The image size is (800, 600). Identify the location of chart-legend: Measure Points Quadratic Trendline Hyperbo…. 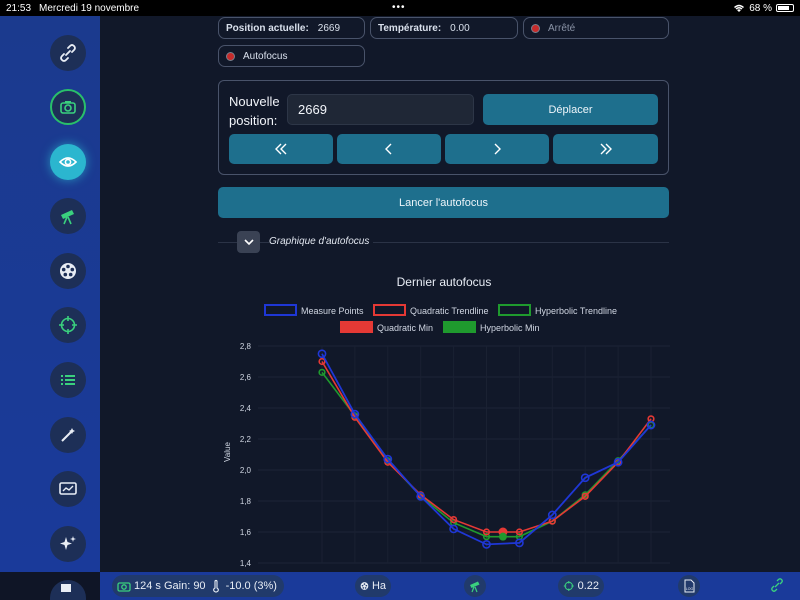
(440, 318).